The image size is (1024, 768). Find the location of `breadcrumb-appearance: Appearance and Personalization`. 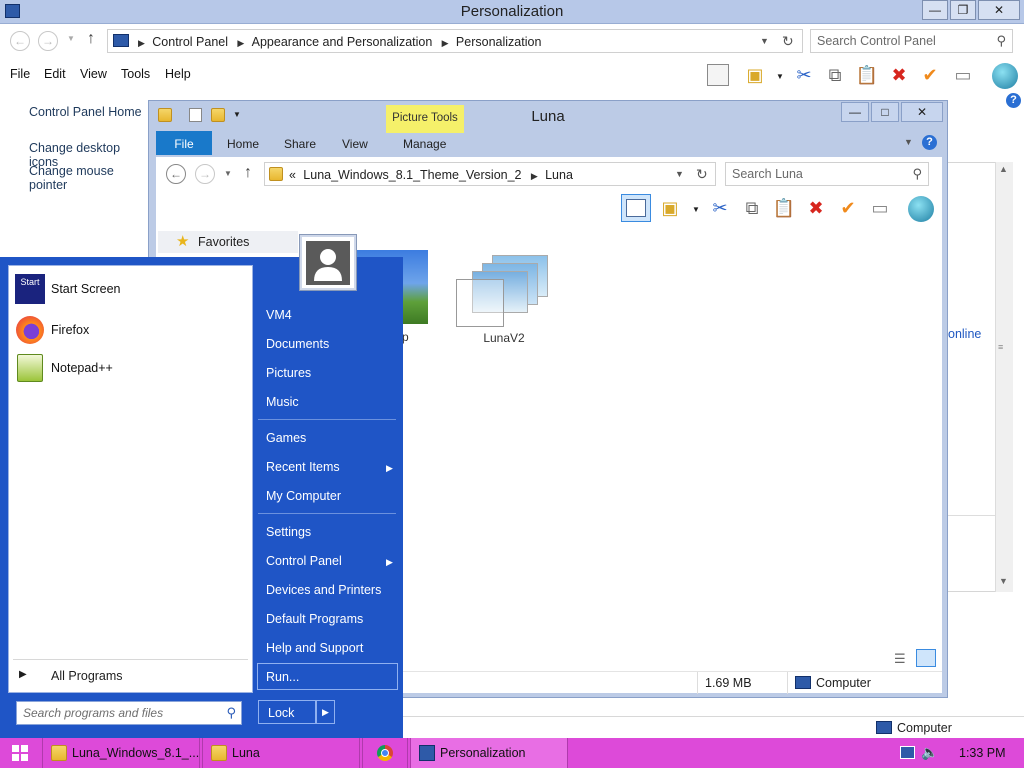

breadcrumb-appearance: Appearance and Personalization is located at coordinates (342, 42).